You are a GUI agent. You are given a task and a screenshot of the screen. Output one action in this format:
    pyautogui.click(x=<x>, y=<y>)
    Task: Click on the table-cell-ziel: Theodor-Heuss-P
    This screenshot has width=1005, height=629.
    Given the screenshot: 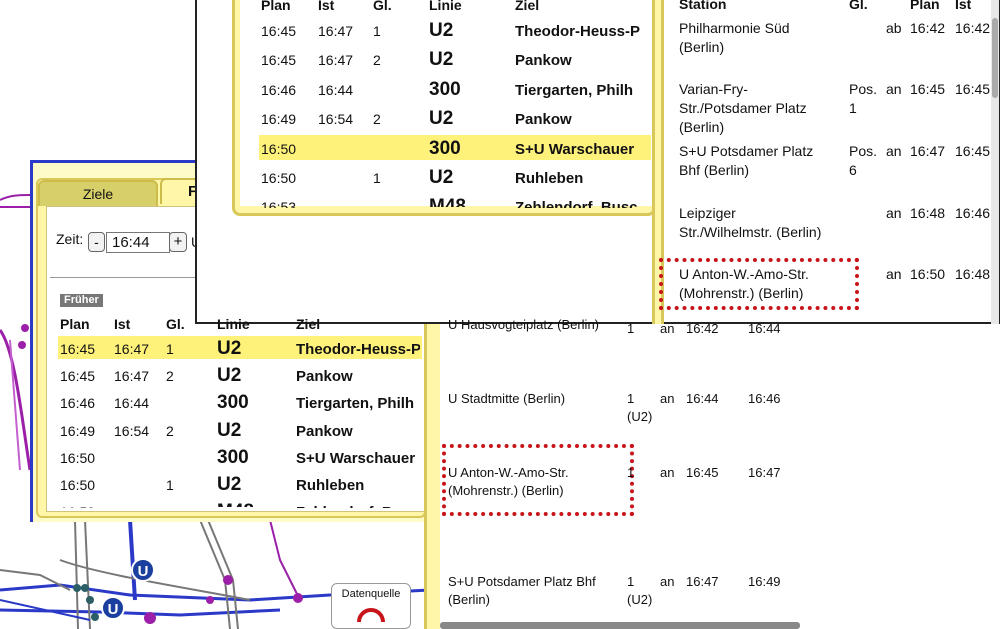 What is the action you would take?
    pyautogui.click(x=582, y=33)
    